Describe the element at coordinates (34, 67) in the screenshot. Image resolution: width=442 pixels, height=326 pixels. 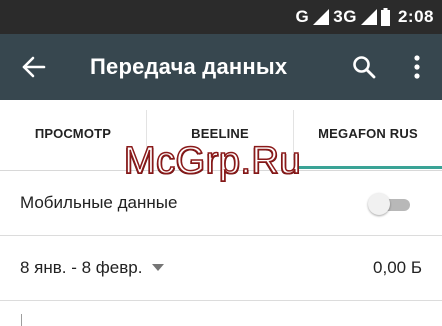
I see `back-arrow-icon` at that location.